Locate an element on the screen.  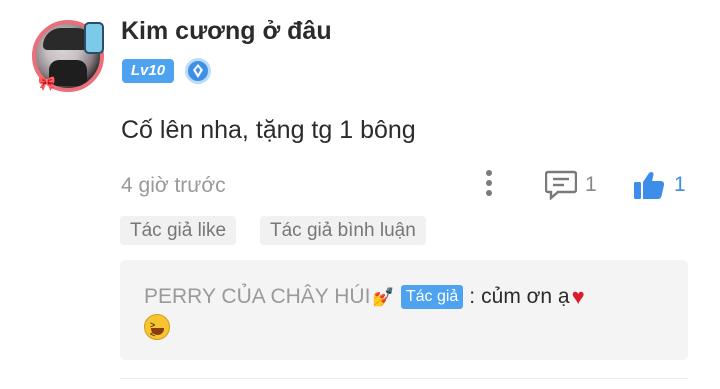
like-button: 1 is located at coordinates (659, 185).